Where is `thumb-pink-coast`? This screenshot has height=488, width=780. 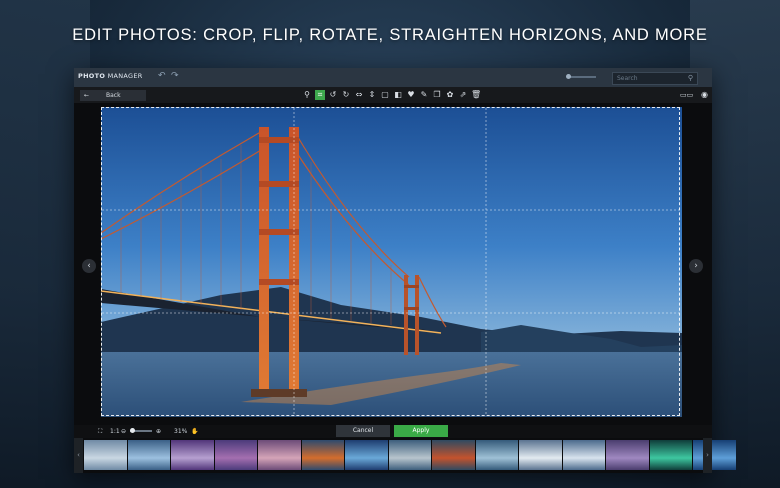
thumb-pink-coast is located at coordinates (279, 455).